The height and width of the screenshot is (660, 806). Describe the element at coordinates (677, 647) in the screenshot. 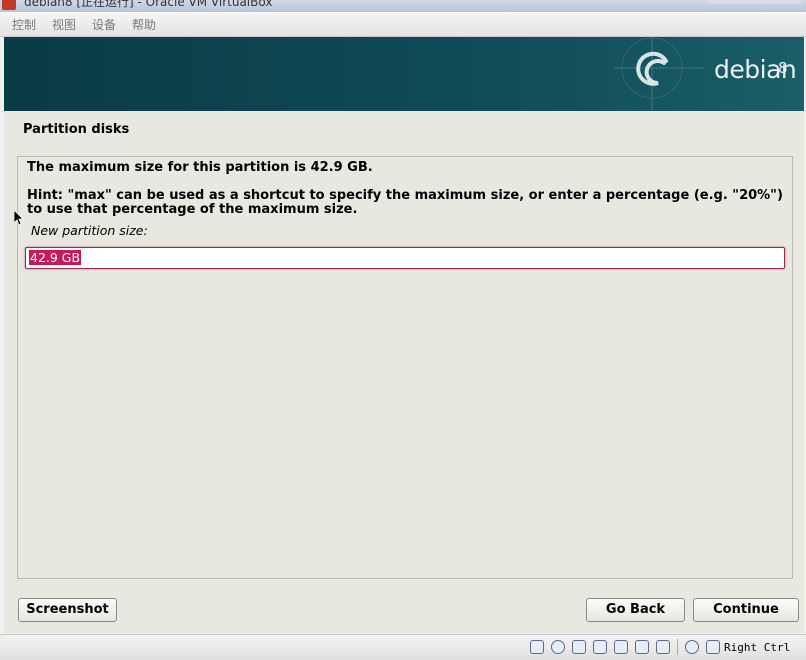

I see `statusbar-separator` at that location.